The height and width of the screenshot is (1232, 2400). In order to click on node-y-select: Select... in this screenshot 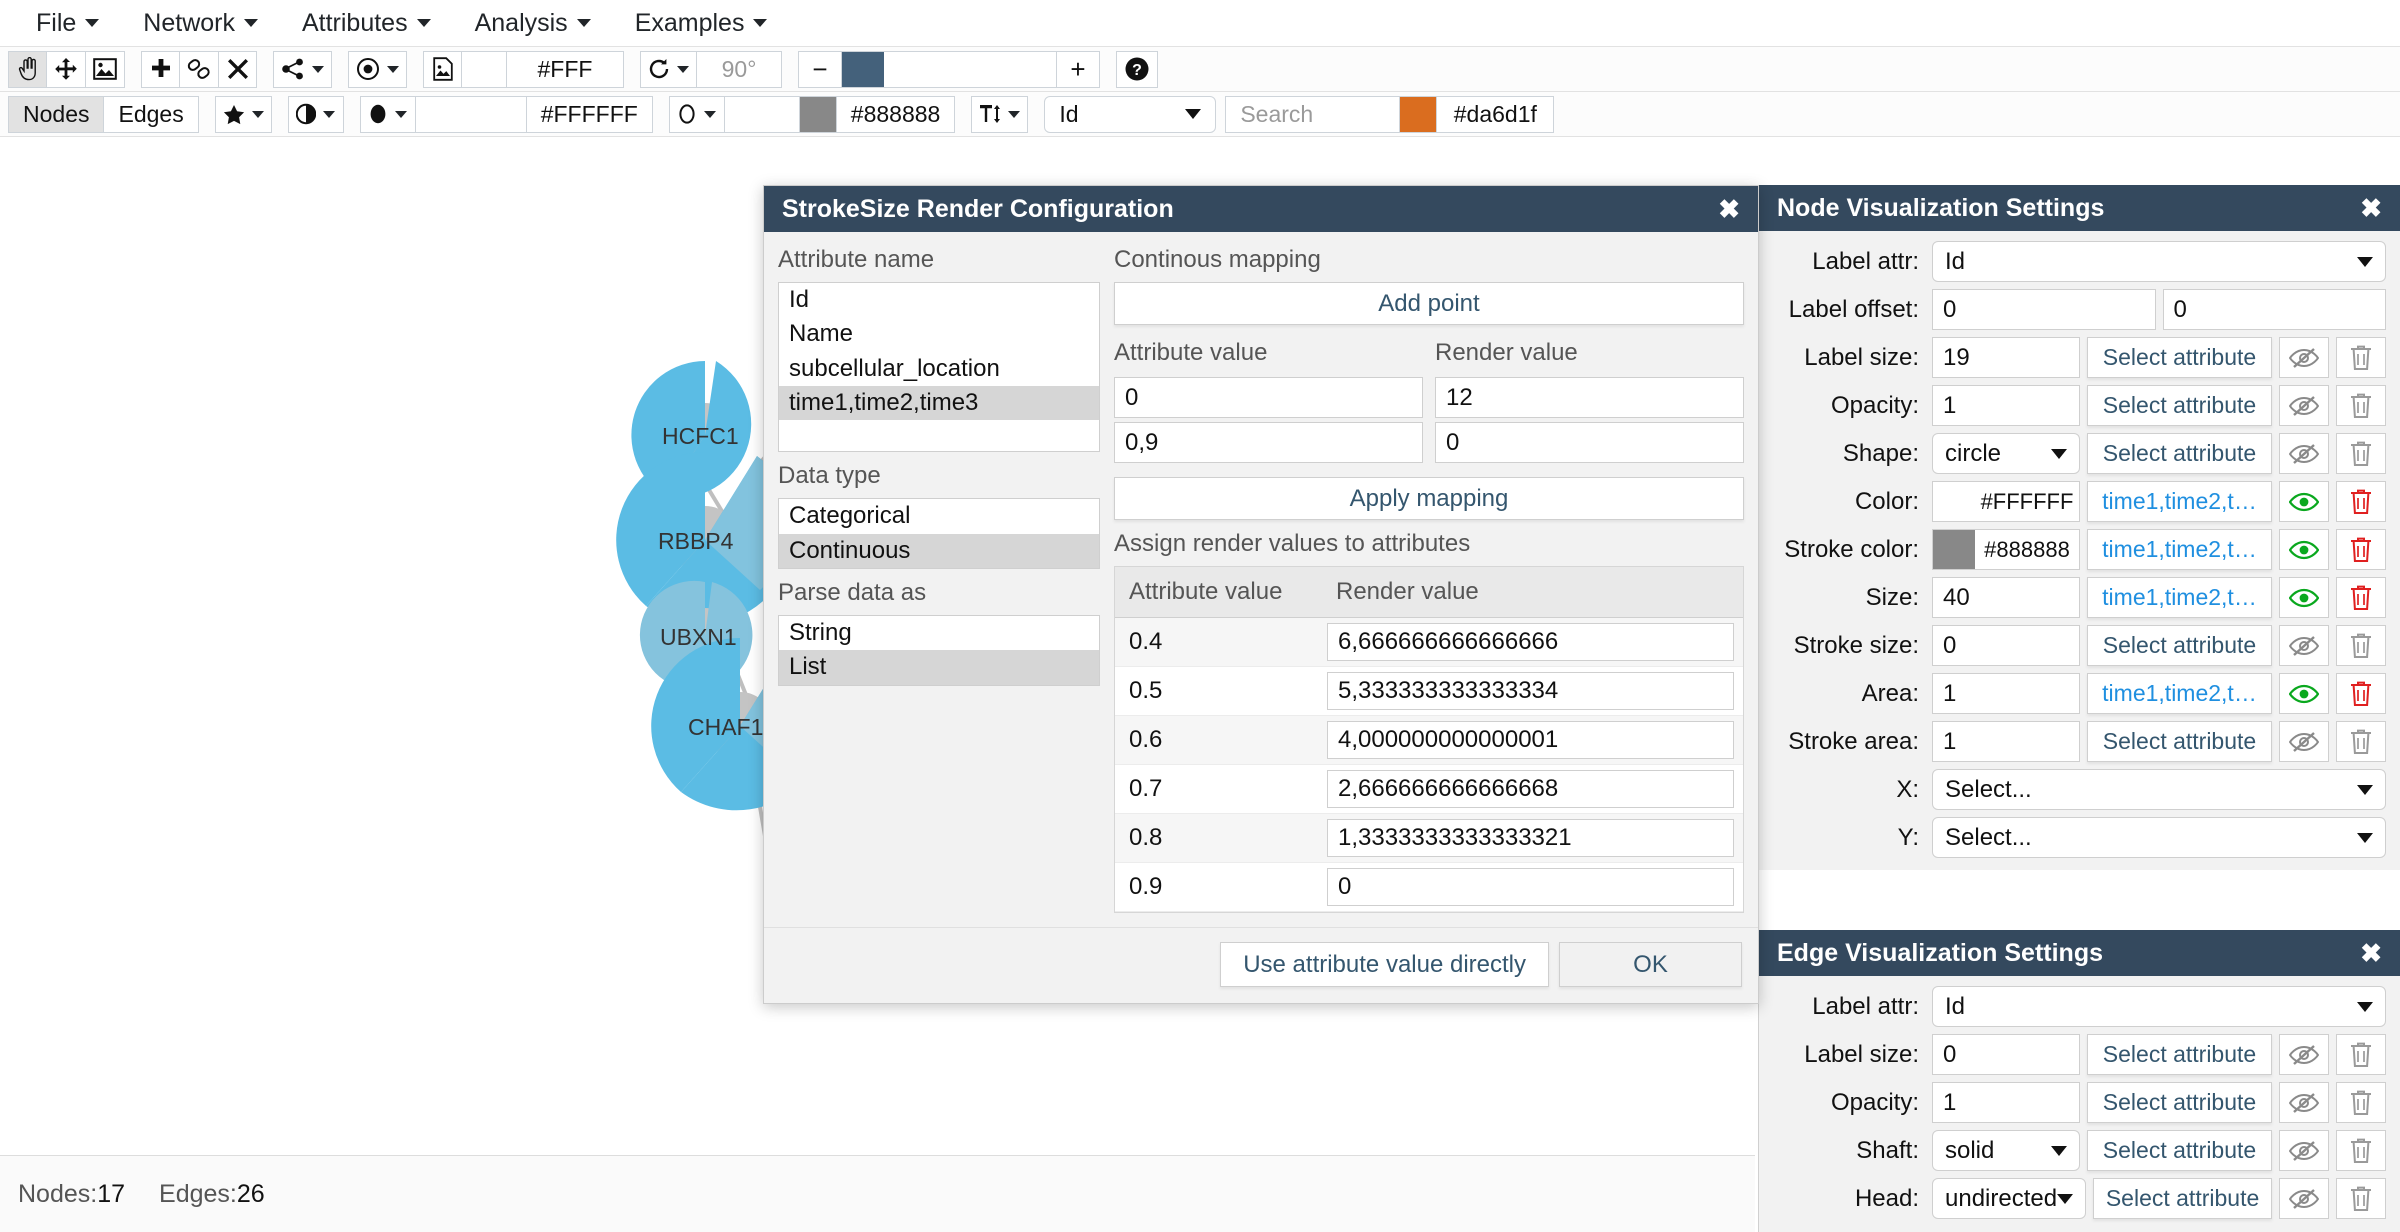, I will do `click(2159, 837)`.